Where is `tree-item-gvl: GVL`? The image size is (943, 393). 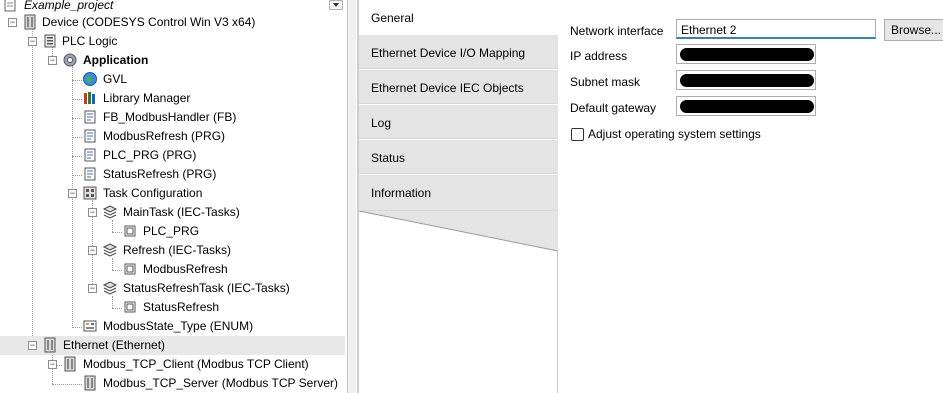 tree-item-gvl: GVL is located at coordinates (172, 79).